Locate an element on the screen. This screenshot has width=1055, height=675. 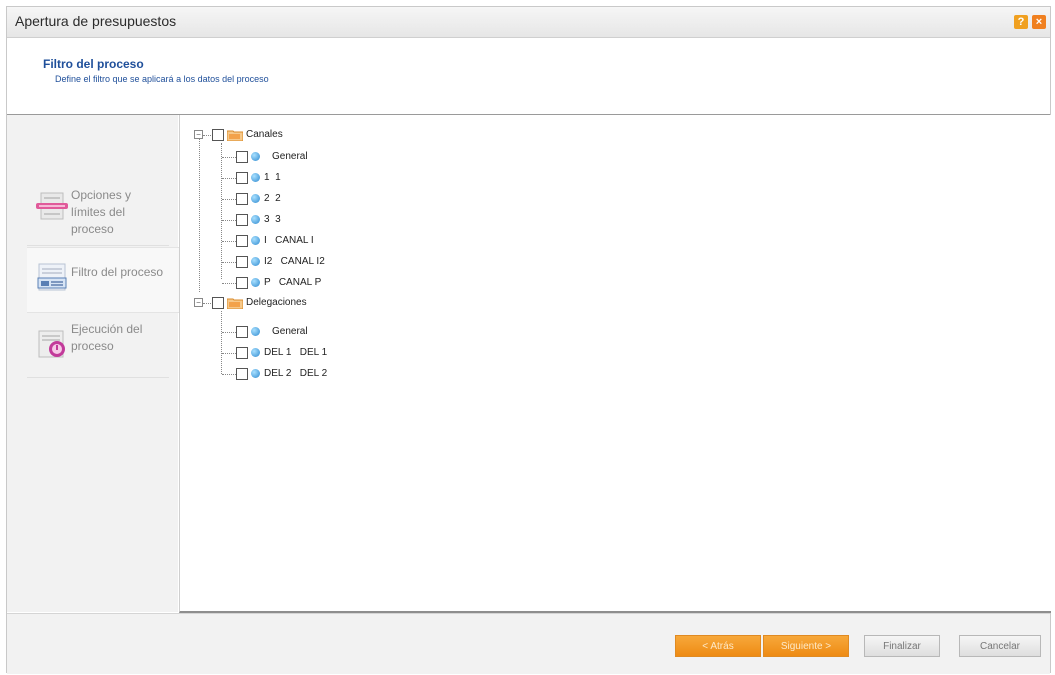
window-title: Apertura de presupuestos is located at coordinates (96, 21).